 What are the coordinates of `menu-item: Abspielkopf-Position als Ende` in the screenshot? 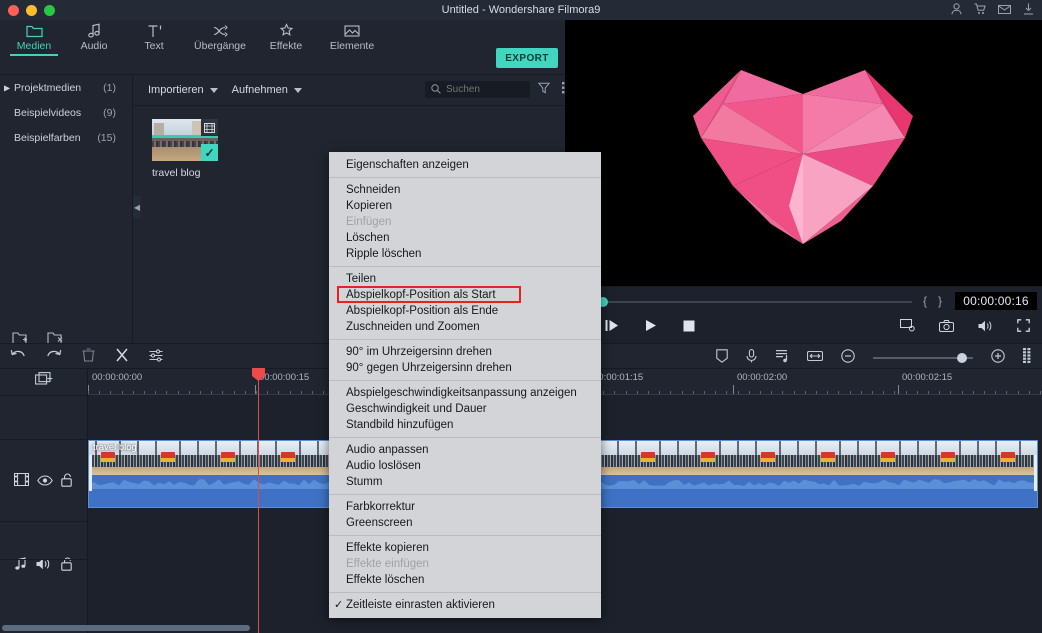 It's located at (465, 311).